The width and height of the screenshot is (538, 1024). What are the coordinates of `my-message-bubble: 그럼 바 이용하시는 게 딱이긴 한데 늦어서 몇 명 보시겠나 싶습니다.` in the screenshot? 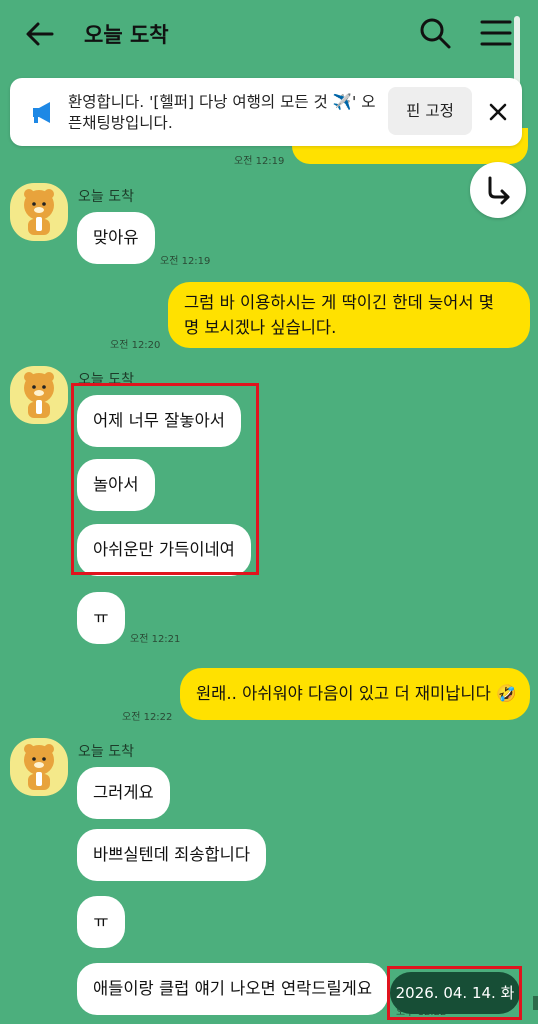 It's located at (349, 315).